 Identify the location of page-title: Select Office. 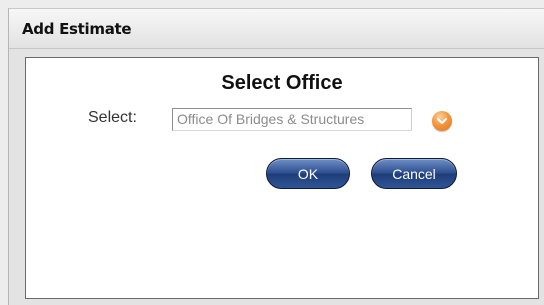
(282, 83).